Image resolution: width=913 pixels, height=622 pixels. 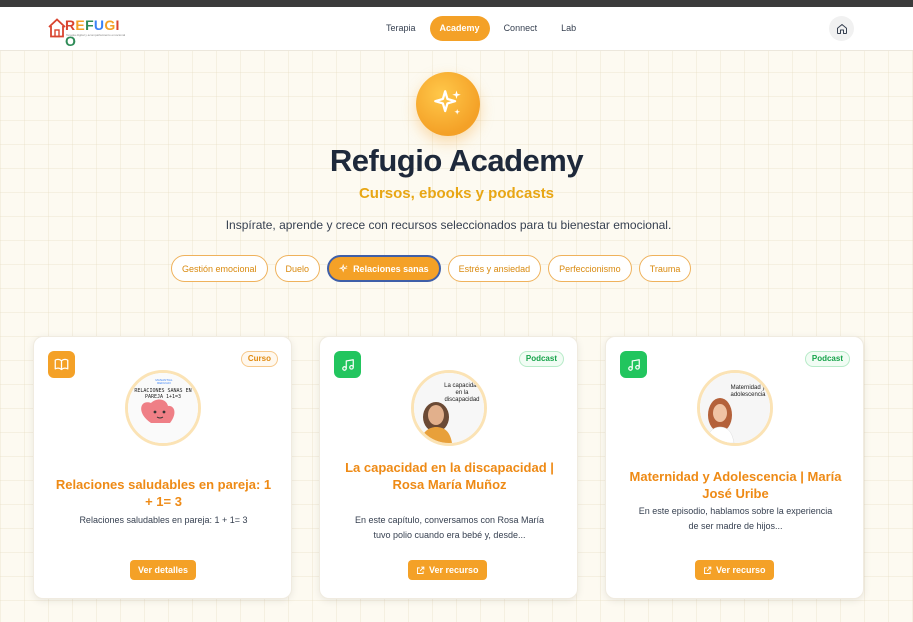 What do you see at coordinates (391, 268) in the screenshot?
I see `filter-label: Relaciones sanas` at bounding box center [391, 268].